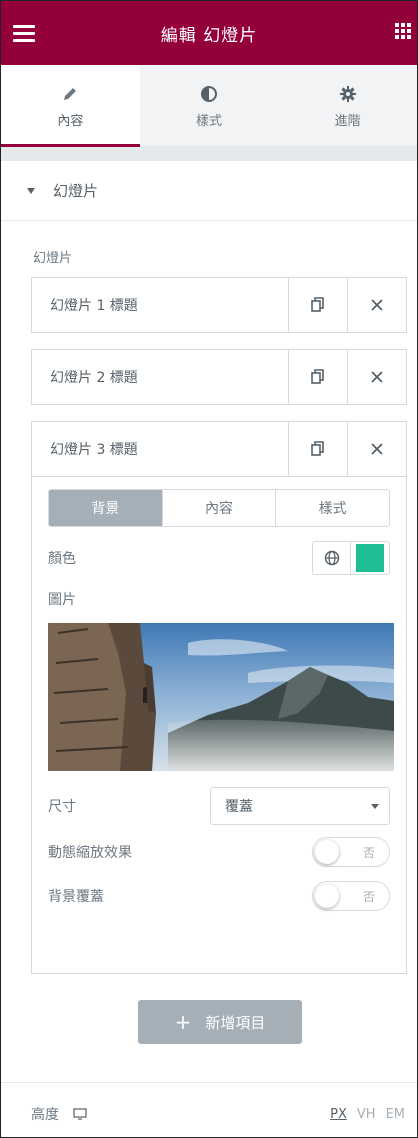 Image resolution: width=418 pixels, height=1138 pixels. I want to click on add-item-wrap: + 新增項目, so click(209, 1028).